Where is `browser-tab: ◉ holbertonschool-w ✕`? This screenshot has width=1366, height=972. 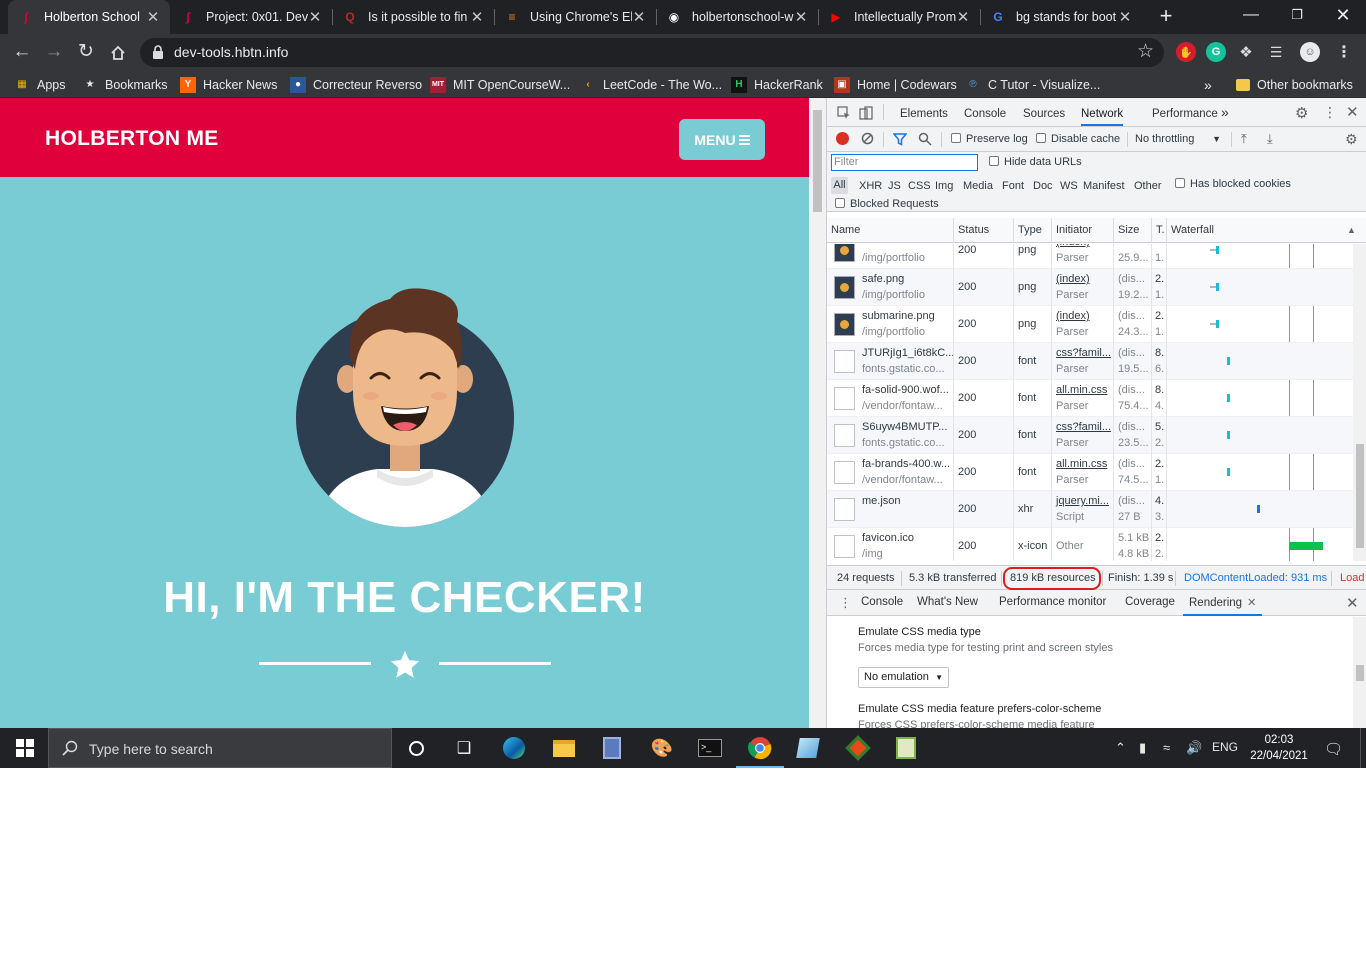
browser-tab: ◉ holbertonschool-w ✕ is located at coordinates (737, 17).